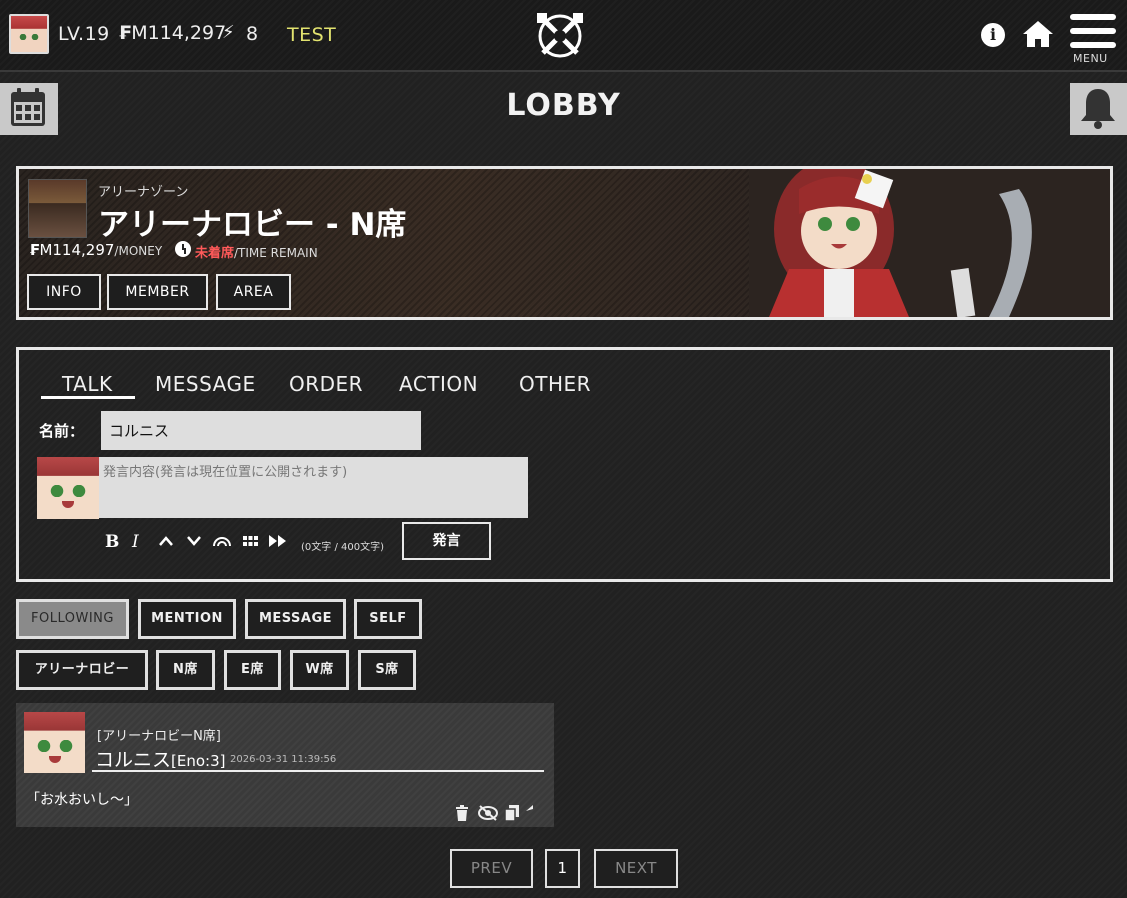 The image size is (1127, 898). What do you see at coordinates (228, 32) in the screenshot?
I see `bolt-icon: ⚡` at bounding box center [228, 32].